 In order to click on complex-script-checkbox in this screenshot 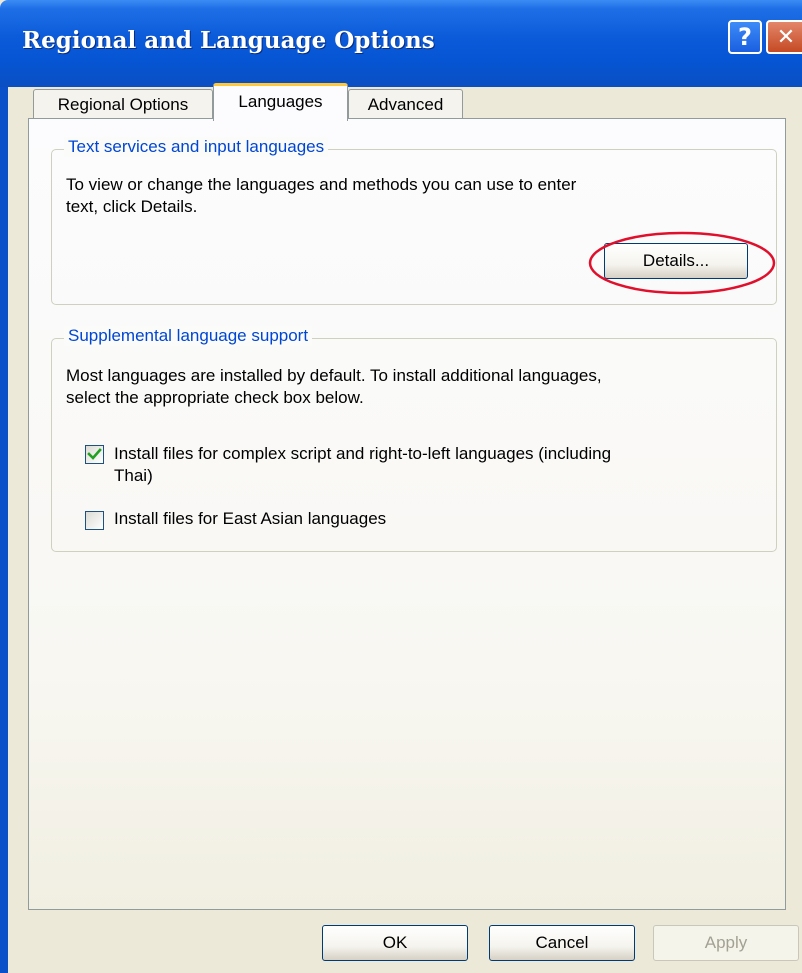, I will do `click(94, 454)`.